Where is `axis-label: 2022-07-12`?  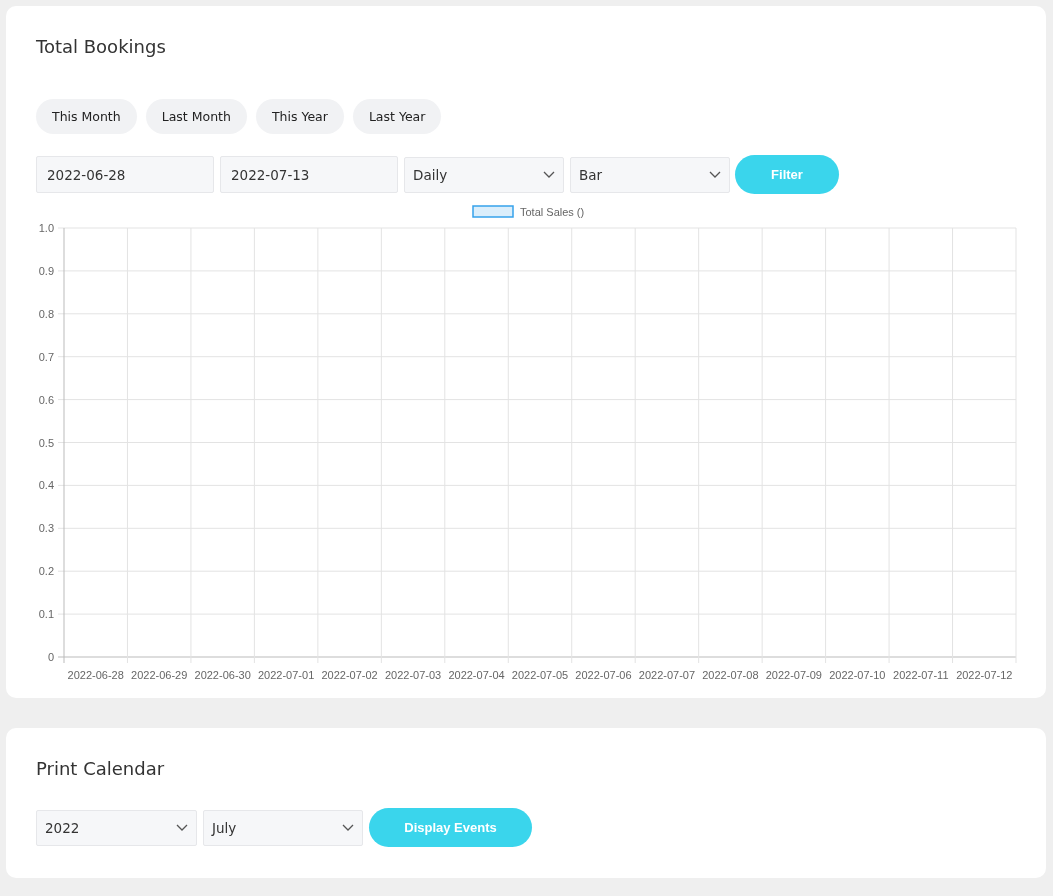
axis-label: 2022-07-12 is located at coordinates (984, 675).